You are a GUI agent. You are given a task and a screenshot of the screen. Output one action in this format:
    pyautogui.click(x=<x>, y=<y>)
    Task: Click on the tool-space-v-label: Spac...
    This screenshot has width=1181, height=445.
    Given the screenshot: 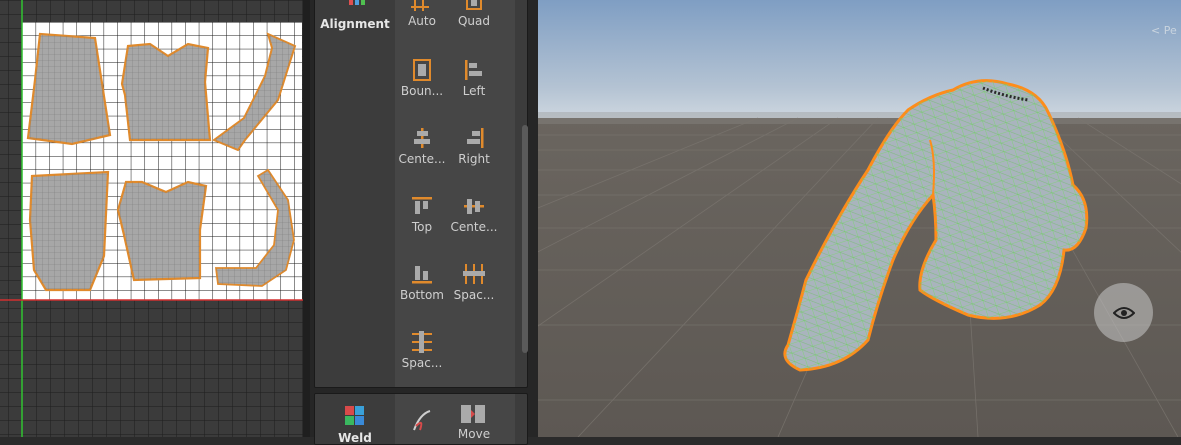 What is the action you would take?
    pyautogui.click(x=422, y=363)
    